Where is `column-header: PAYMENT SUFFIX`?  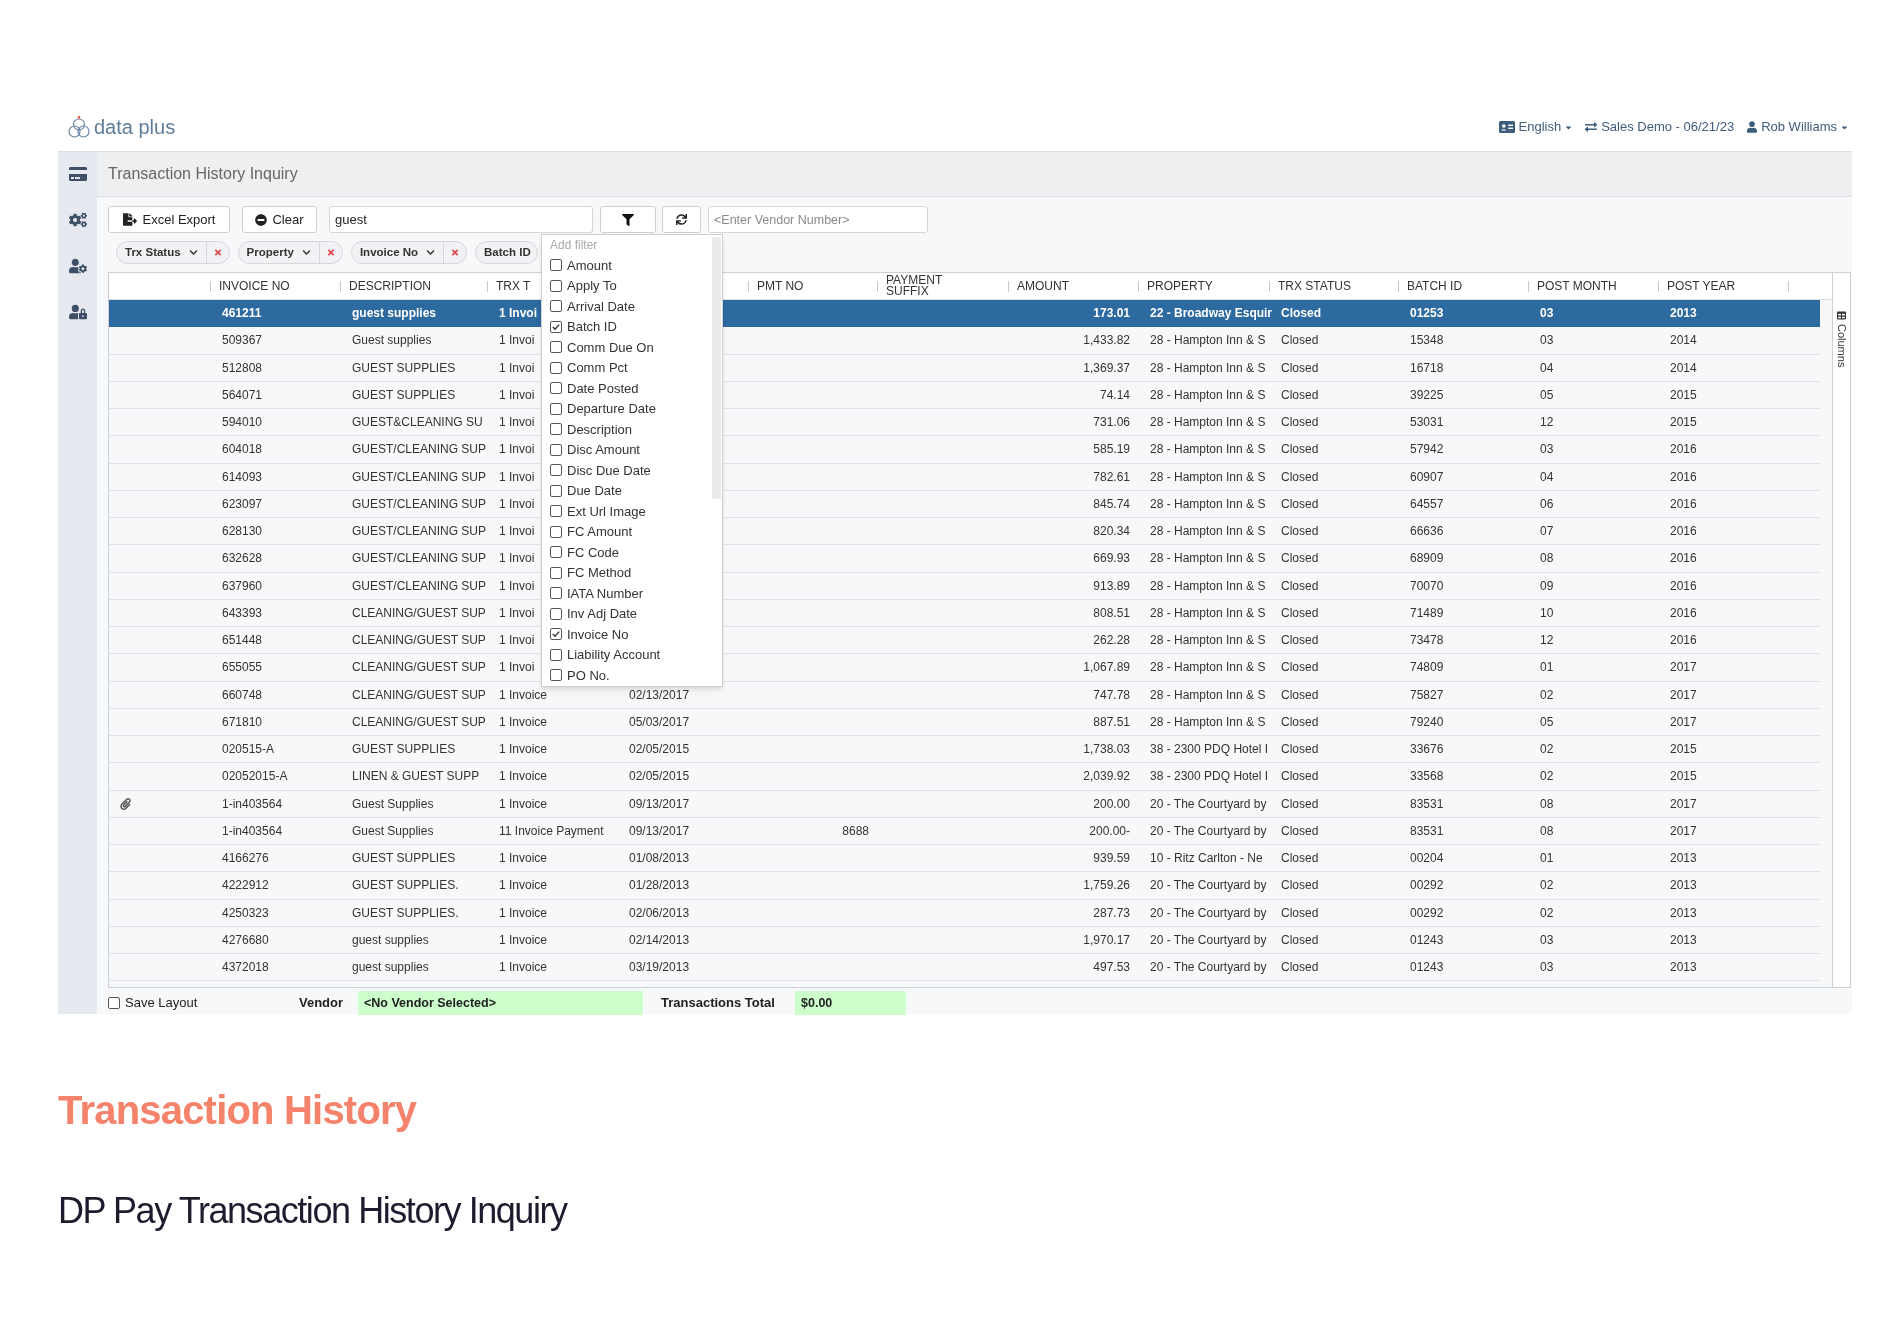
column-header: PAYMENT SUFFIX is located at coordinates (918, 286).